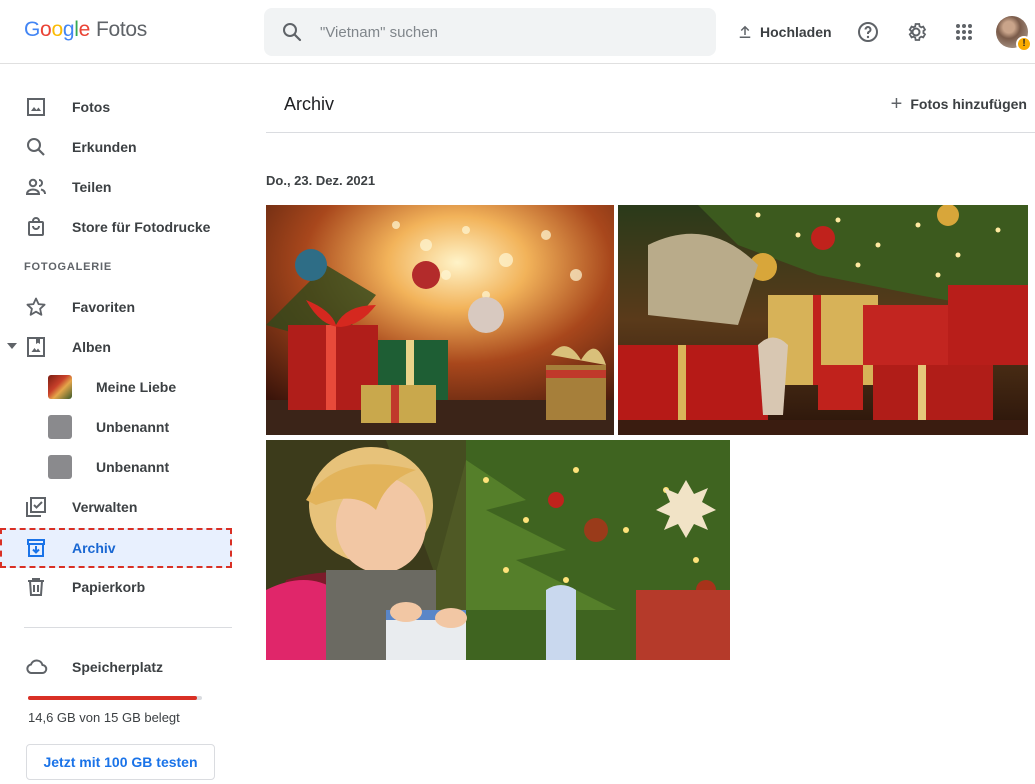  What do you see at coordinates (35, 186) in the screenshot?
I see `people-icon` at bounding box center [35, 186].